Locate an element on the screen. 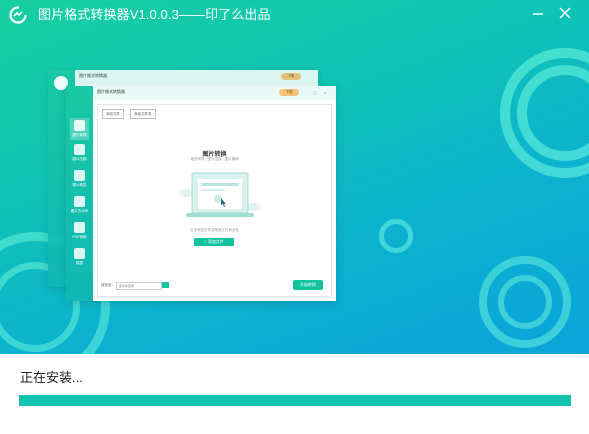 This screenshot has width=589, height=434. close-icon is located at coordinates (565, 13).